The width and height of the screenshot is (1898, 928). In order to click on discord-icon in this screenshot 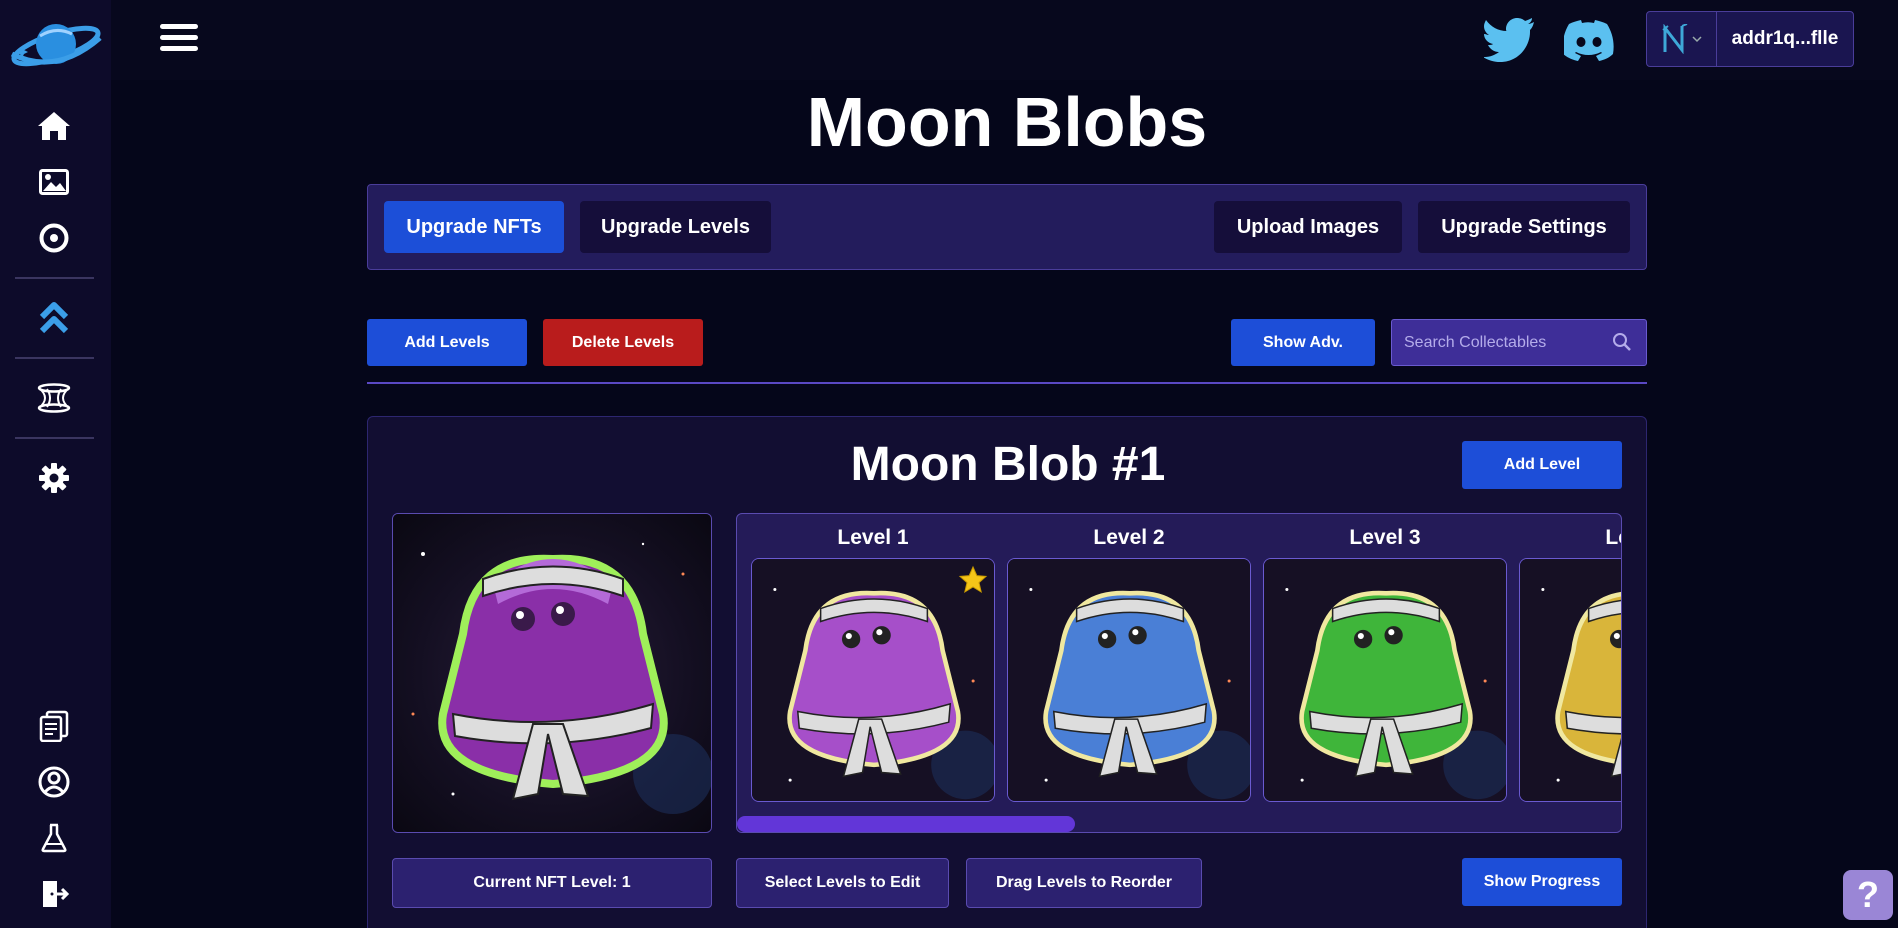, I will do `click(1589, 39)`.